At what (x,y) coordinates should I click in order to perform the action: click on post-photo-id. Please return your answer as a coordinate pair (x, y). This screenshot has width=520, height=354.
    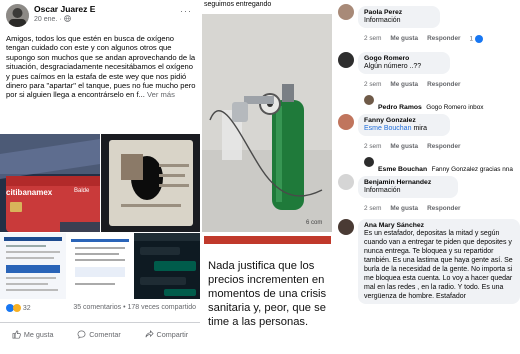
    Looking at the image, I should click on (150, 183).